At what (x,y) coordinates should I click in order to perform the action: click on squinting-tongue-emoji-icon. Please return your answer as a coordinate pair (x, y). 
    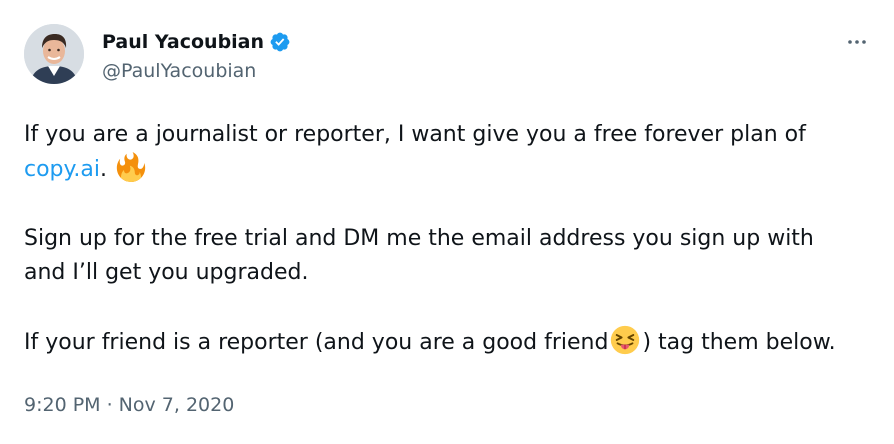
    Looking at the image, I should click on (625, 340).